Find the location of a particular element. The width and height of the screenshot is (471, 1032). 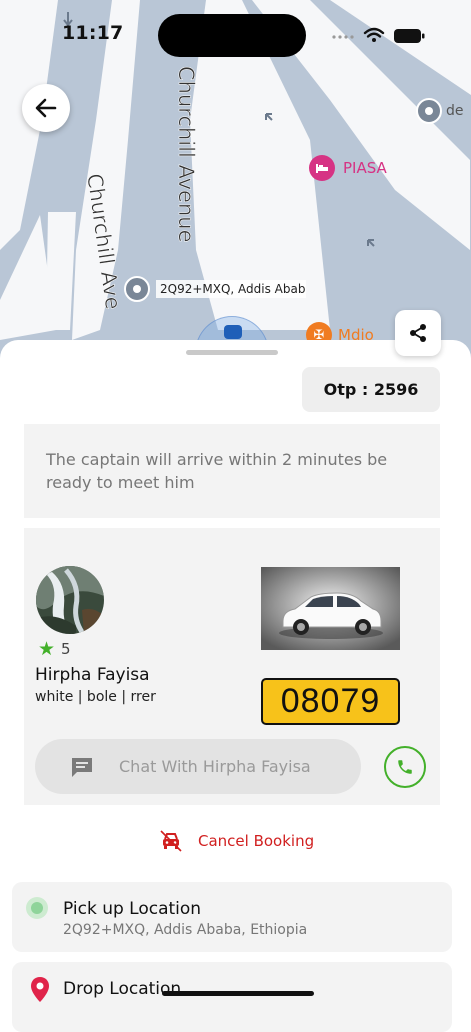

status-time: 11:17 is located at coordinates (93, 33).